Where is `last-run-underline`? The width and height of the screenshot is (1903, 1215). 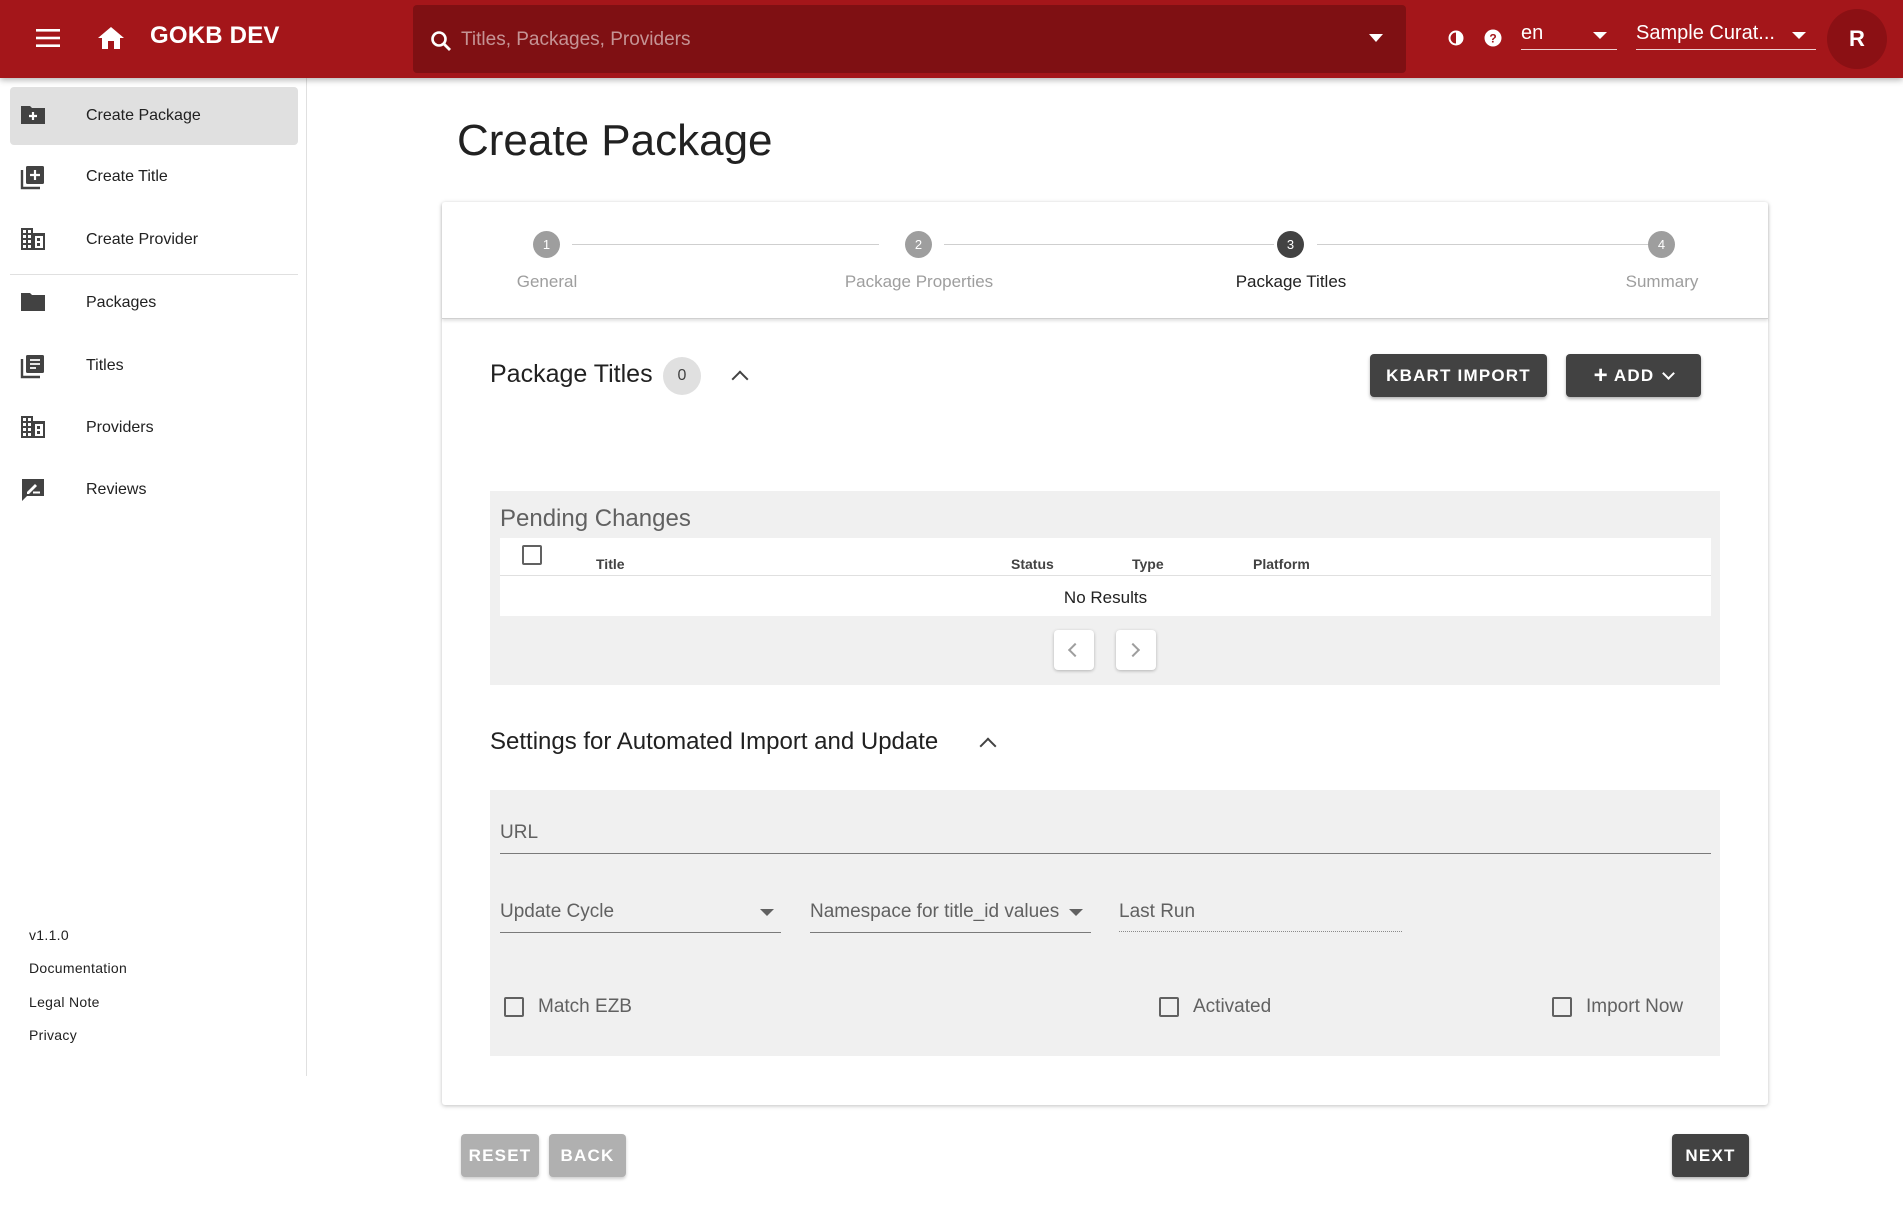 last-run-underline is located at coordinates (1260, 931).